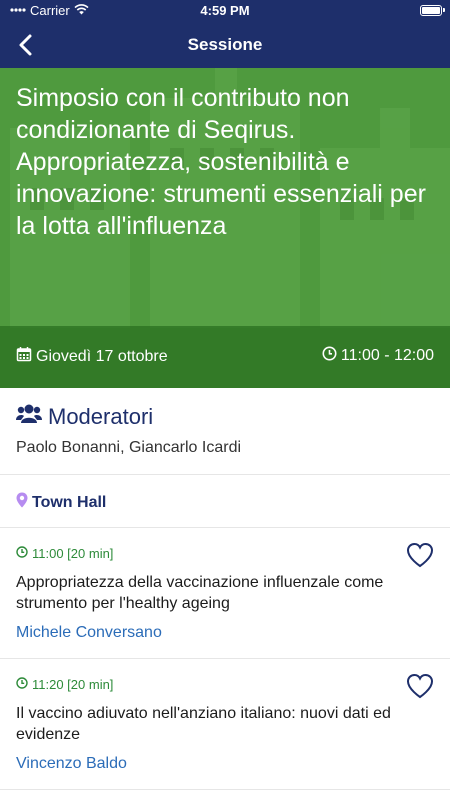 This screenshot has width=450, height=800. What do you see at coordinates (73, 684) in the screenshot?
I see `talk-time-label: 11:20 [20 min]` at bounding box center [73, 684].